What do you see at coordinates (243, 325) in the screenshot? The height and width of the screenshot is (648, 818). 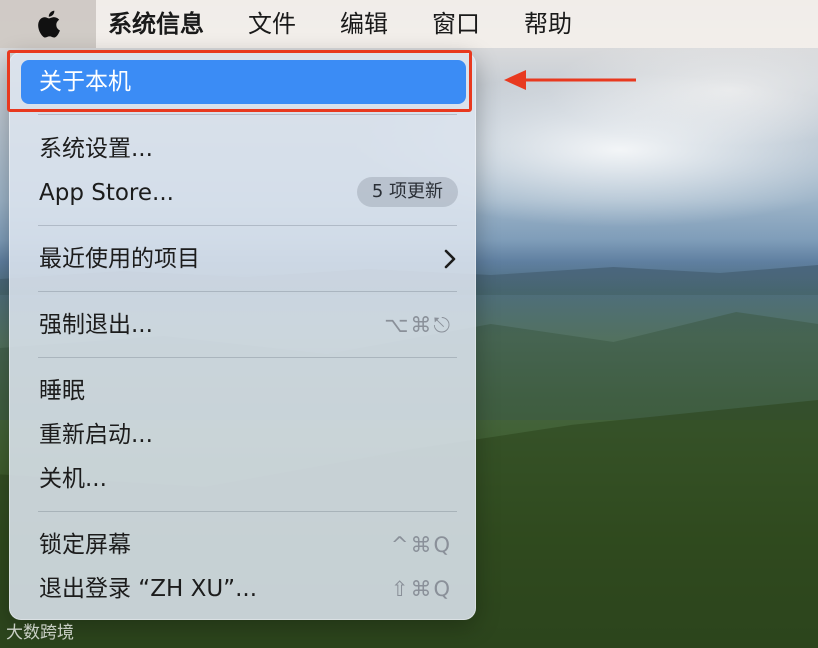 I see `menu-item-force-quit: 强制退出... ⌥⌘⎋` at bounding box center [243, 325].